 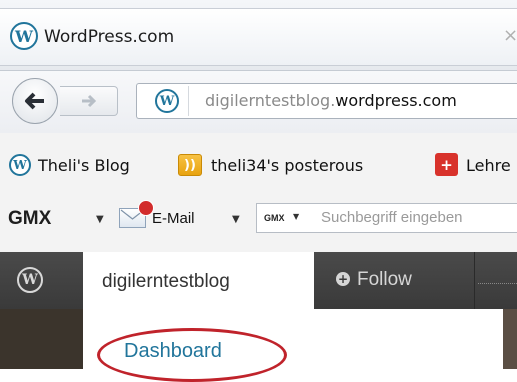 I want to click on follow-button: Follow, so click(x=384, y=280).